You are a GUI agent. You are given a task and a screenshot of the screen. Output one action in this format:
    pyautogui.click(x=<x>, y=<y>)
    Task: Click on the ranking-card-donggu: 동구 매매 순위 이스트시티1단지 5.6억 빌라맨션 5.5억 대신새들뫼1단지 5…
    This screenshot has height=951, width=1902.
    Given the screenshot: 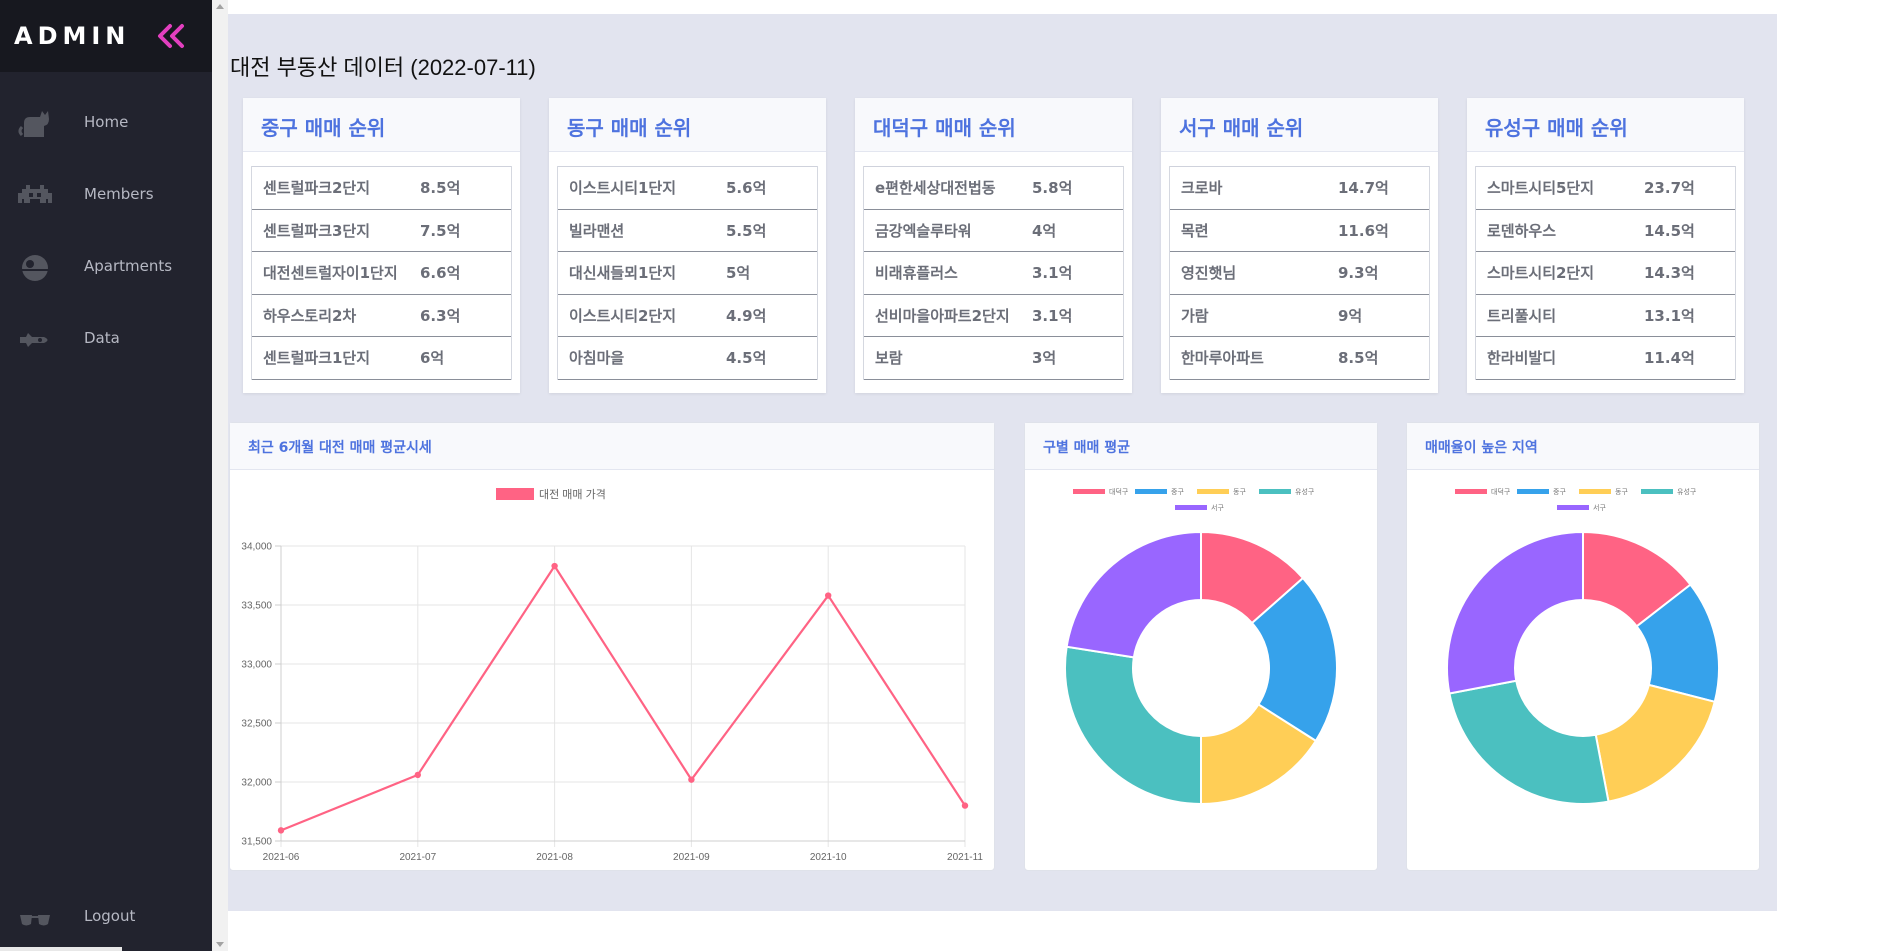 What is the action you would take?
    pyautogui.click(x=687, y=245)
    